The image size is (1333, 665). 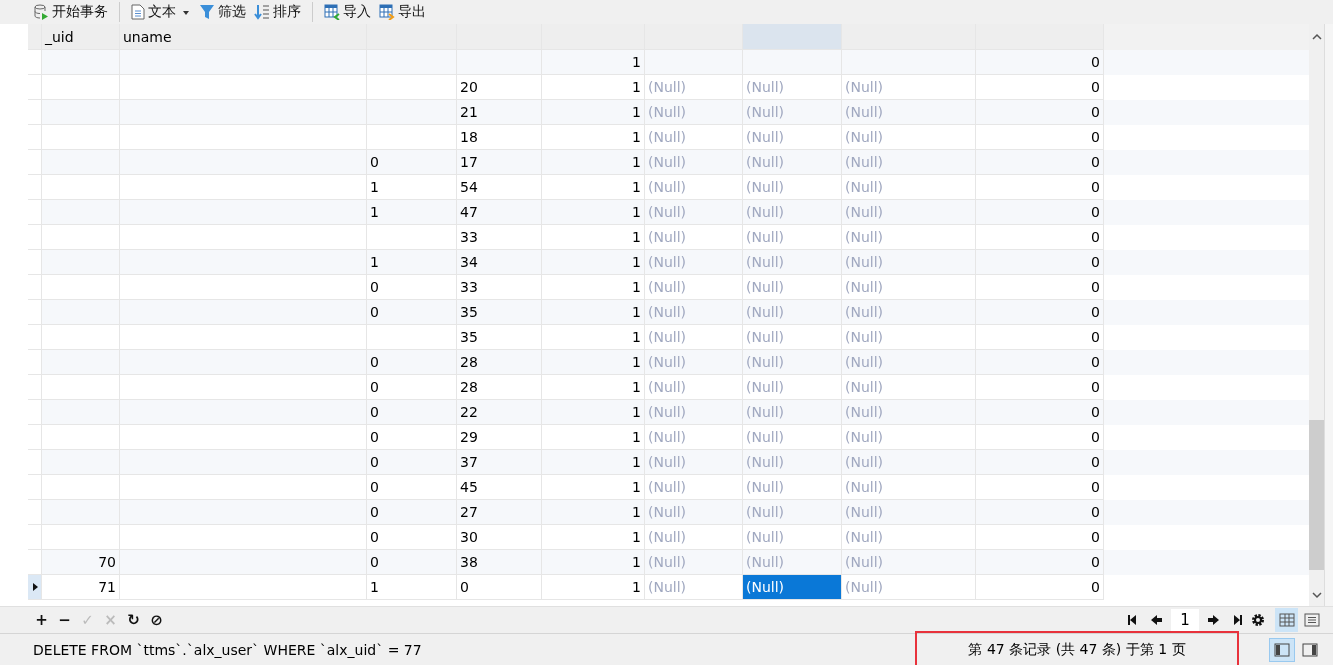 I want to click on vertical-scrollbar, so click(x=1316, y=315).